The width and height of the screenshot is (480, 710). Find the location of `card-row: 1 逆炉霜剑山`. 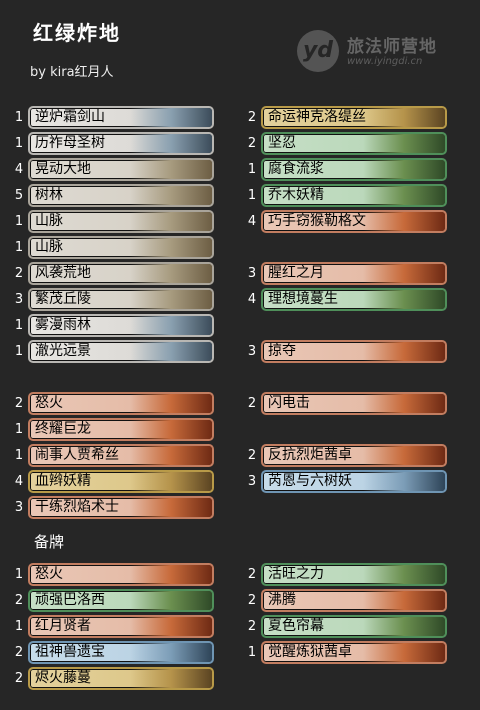

card-row: 1 逆炉霜剑山 is located at coordinates (122, 117).